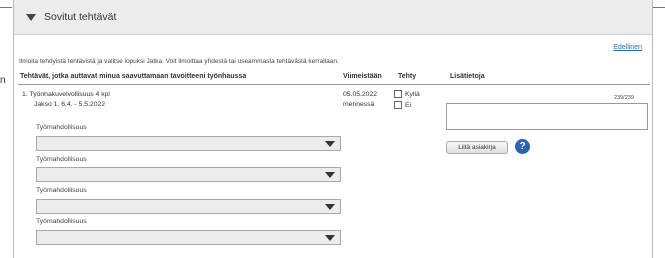 The image size is (665, 258). Describe the element at coordinates (80, 17) in the screenshot. I see `section-title: Sovitut tehtävät` at that location.